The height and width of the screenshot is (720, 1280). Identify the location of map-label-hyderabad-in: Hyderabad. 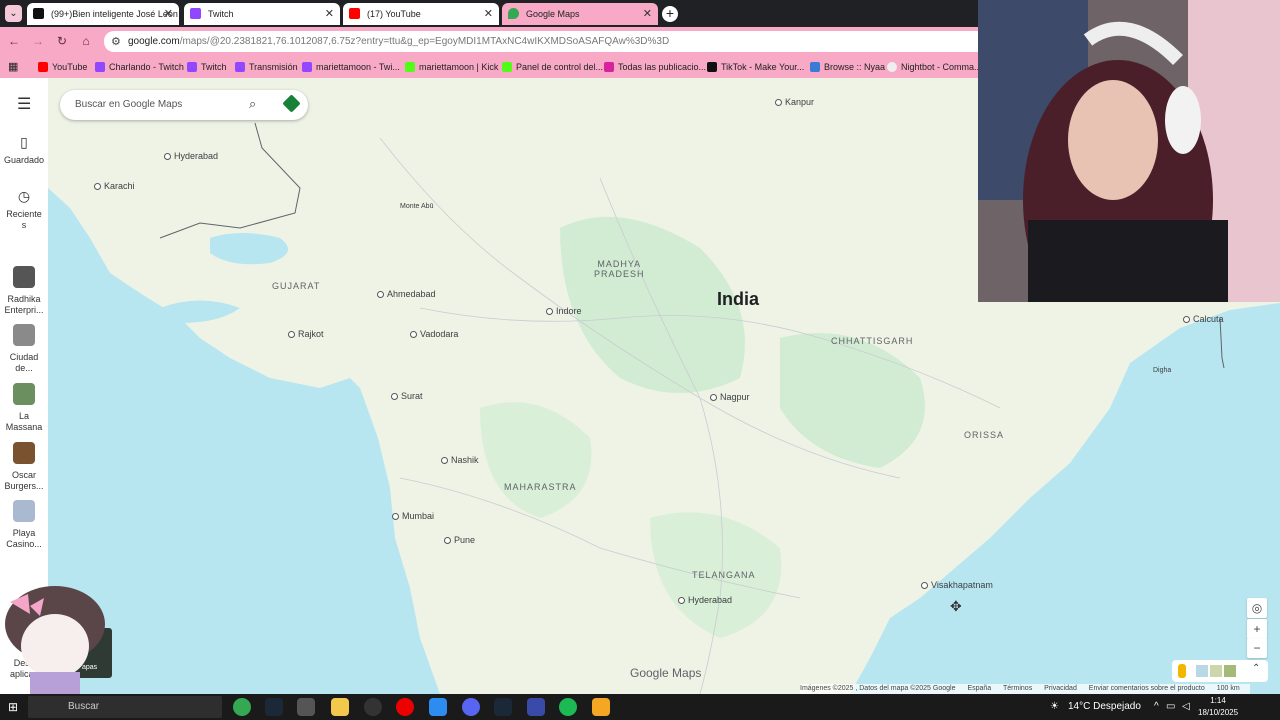
(705, 600).